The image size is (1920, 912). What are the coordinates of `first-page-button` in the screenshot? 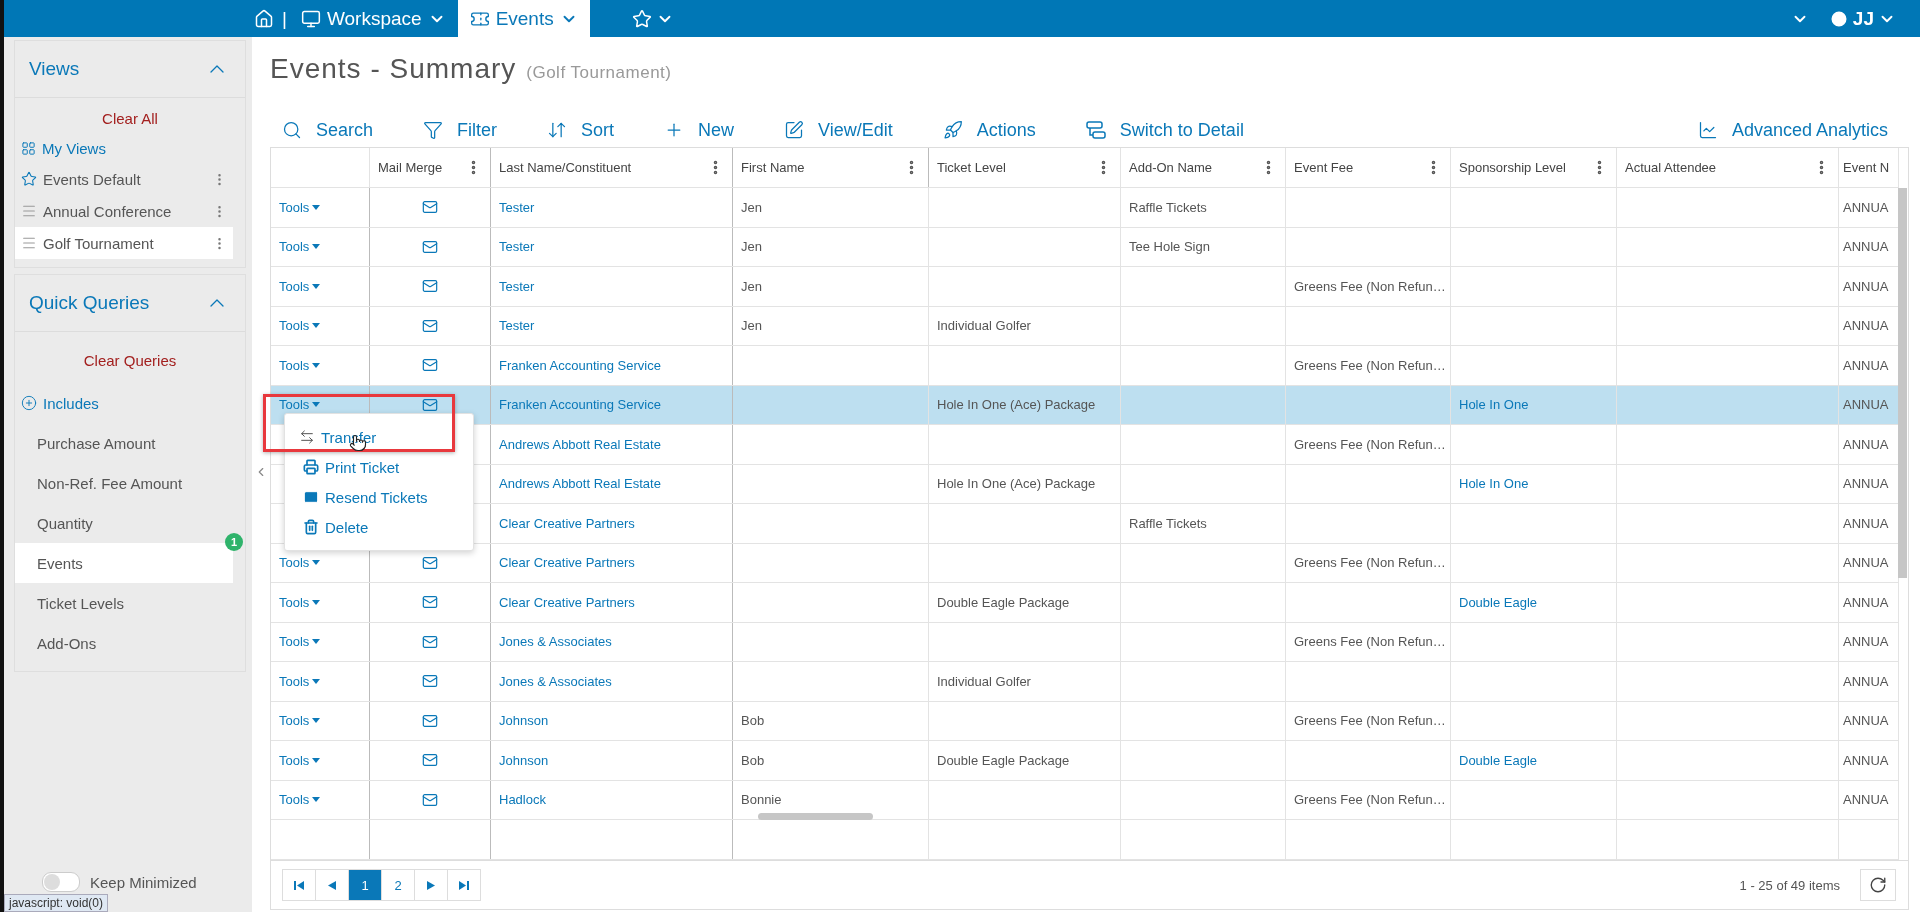 It's located at (299, 885).